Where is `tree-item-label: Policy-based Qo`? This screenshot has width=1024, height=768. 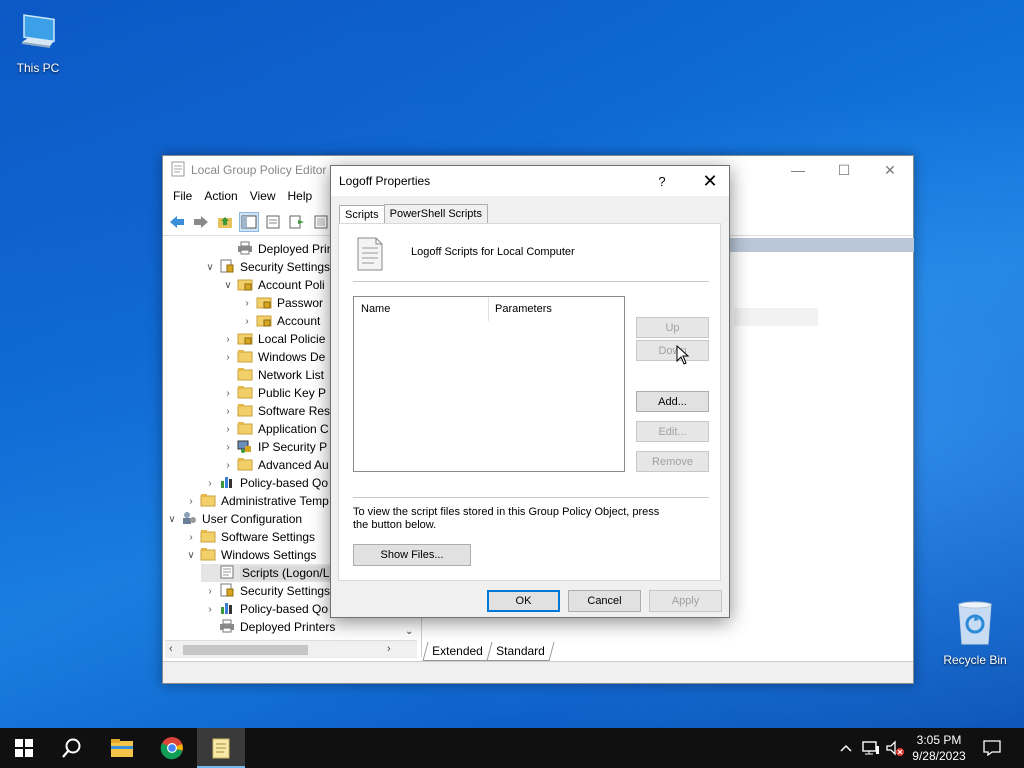
tree-item-label: Policy-based Qo is located at coordinates (284, 609).